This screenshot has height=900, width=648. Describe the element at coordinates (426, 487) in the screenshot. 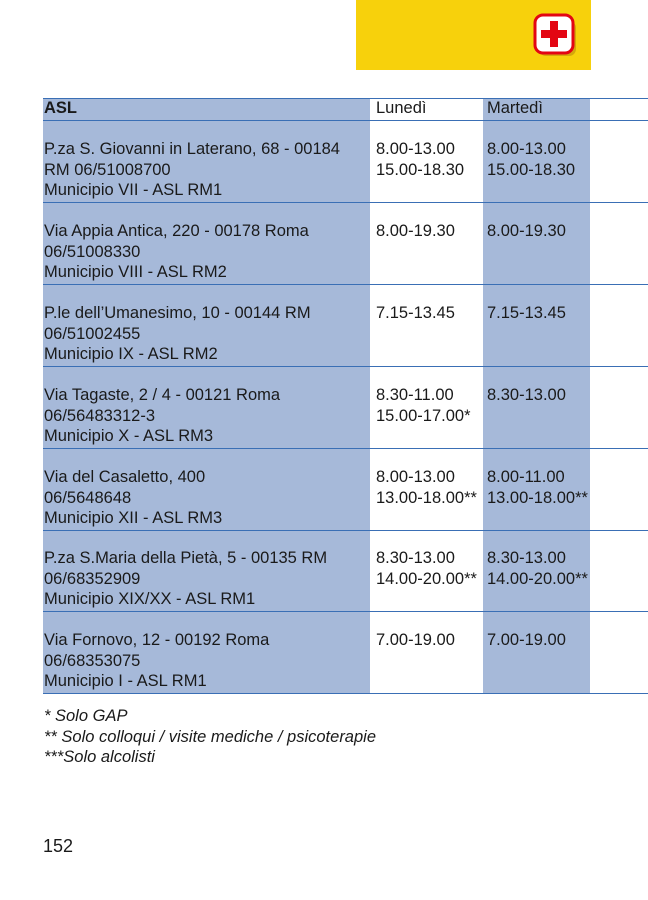

I see `table-row-lunedi: 8.00-13.00 13.00-18.00**` at that location.